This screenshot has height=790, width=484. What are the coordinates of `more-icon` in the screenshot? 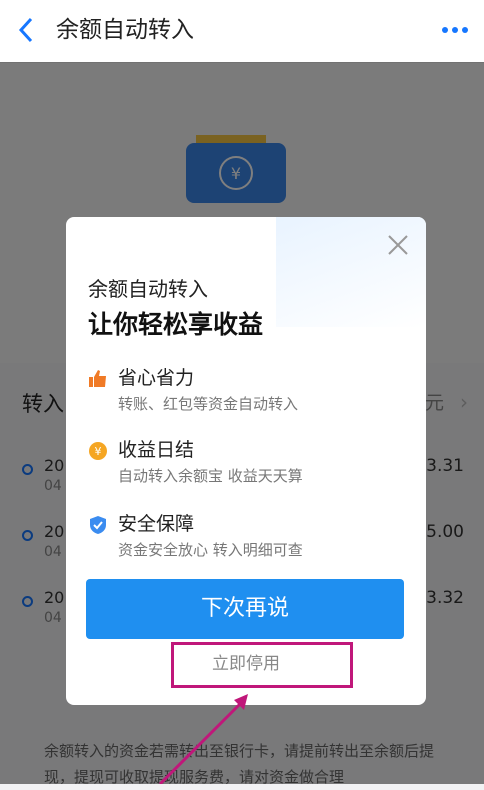 It's located at (455, 30).